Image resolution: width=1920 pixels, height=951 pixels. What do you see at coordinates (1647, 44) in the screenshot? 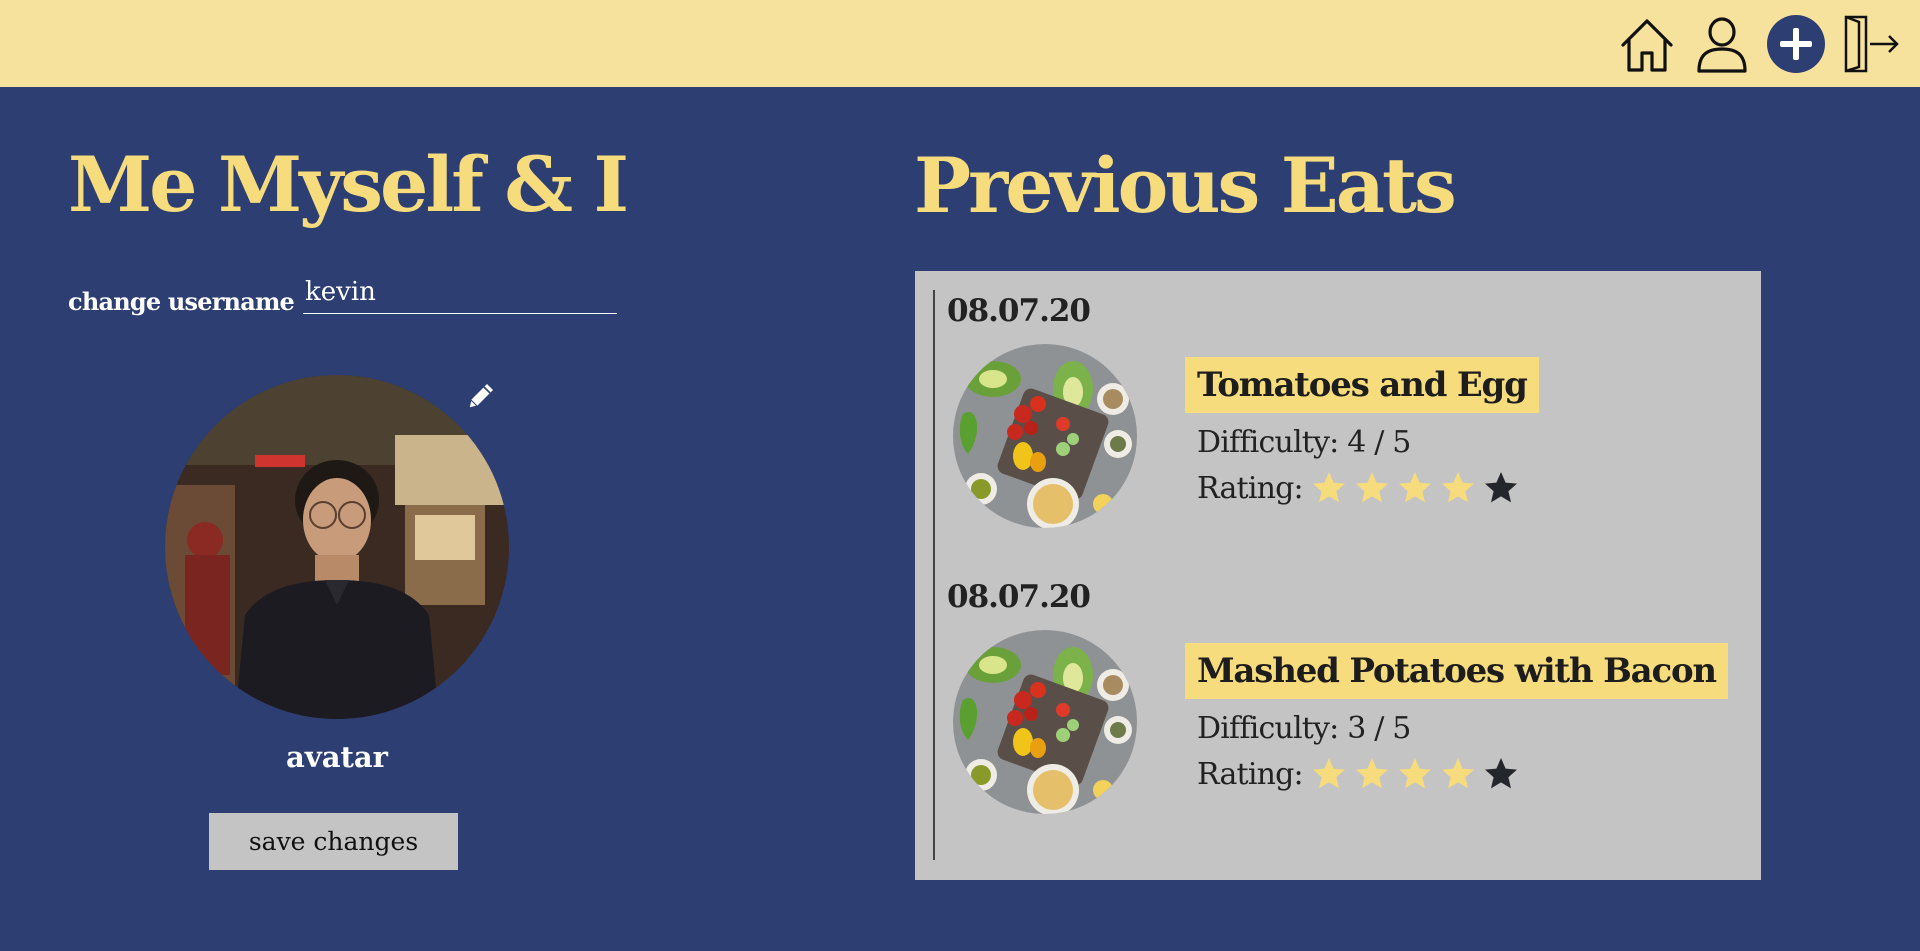
I see `home-icon` at bounding box center [1647, 44].